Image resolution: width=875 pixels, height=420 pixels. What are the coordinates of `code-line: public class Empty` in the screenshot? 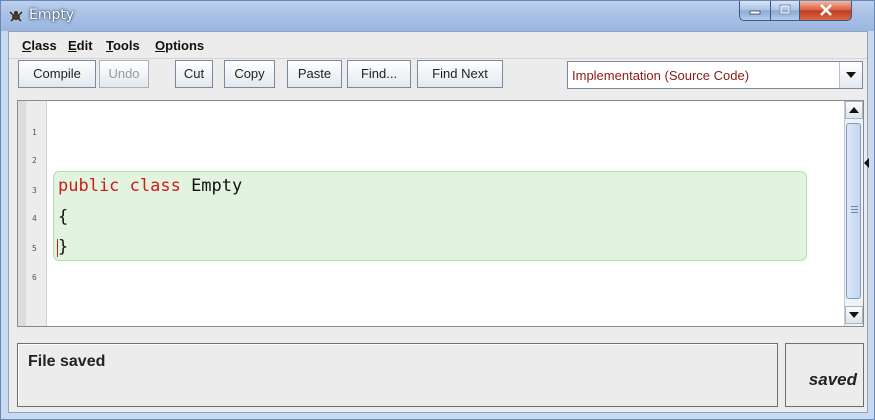 It's located at (150, 186).